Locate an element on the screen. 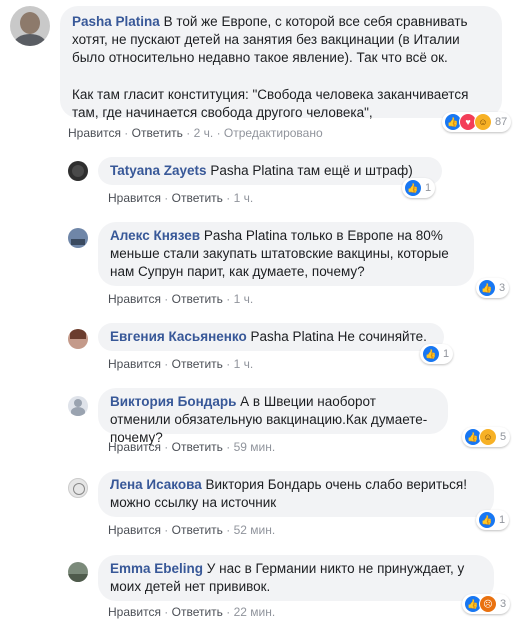 Image resolution: width=523 pixels, height=622 pixels. reactions-badge: 👍 3 is located at coordinates (493, 288).